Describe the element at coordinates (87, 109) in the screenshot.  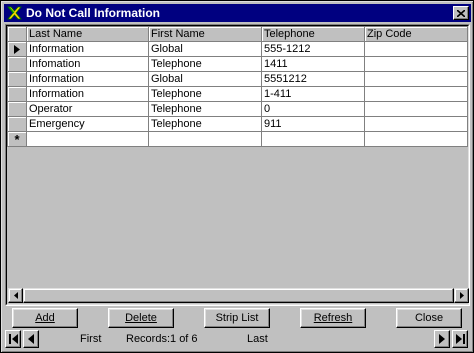
I see `cell-last-name: Operator` at that location.